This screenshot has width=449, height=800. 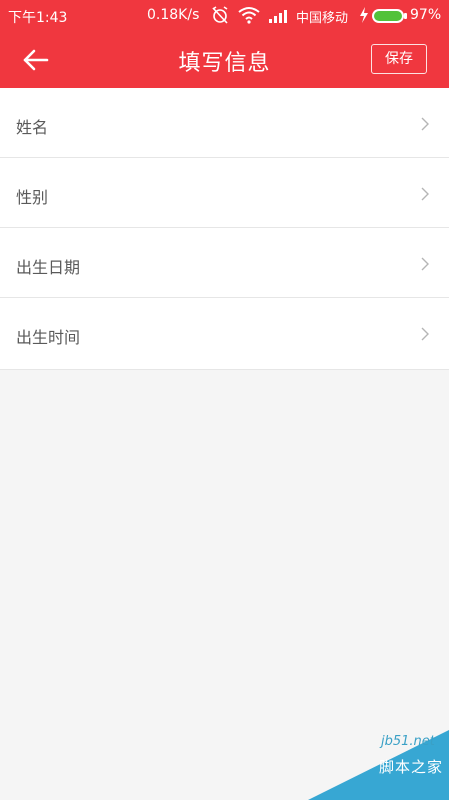 What do you see at coordinates (408, 741) in the screenshot?
I see `watermark-url: jb51.net` at bounding box center [408, 741].